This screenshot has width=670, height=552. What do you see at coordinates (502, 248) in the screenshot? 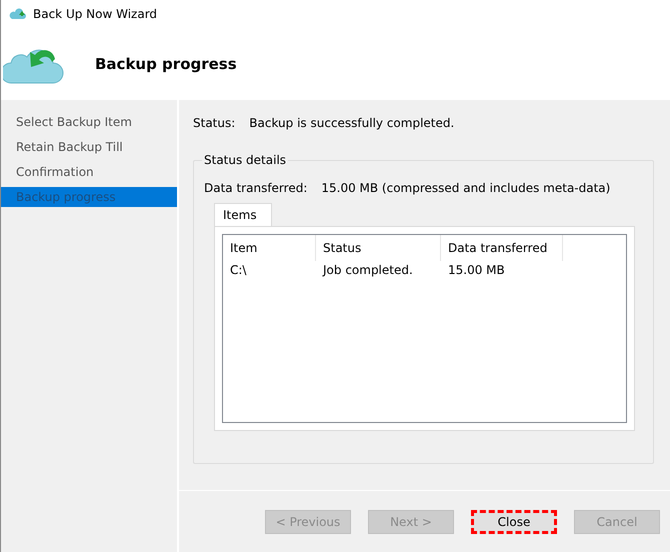
I see `column-header: Data transferred` at bounding box center [502, 248].